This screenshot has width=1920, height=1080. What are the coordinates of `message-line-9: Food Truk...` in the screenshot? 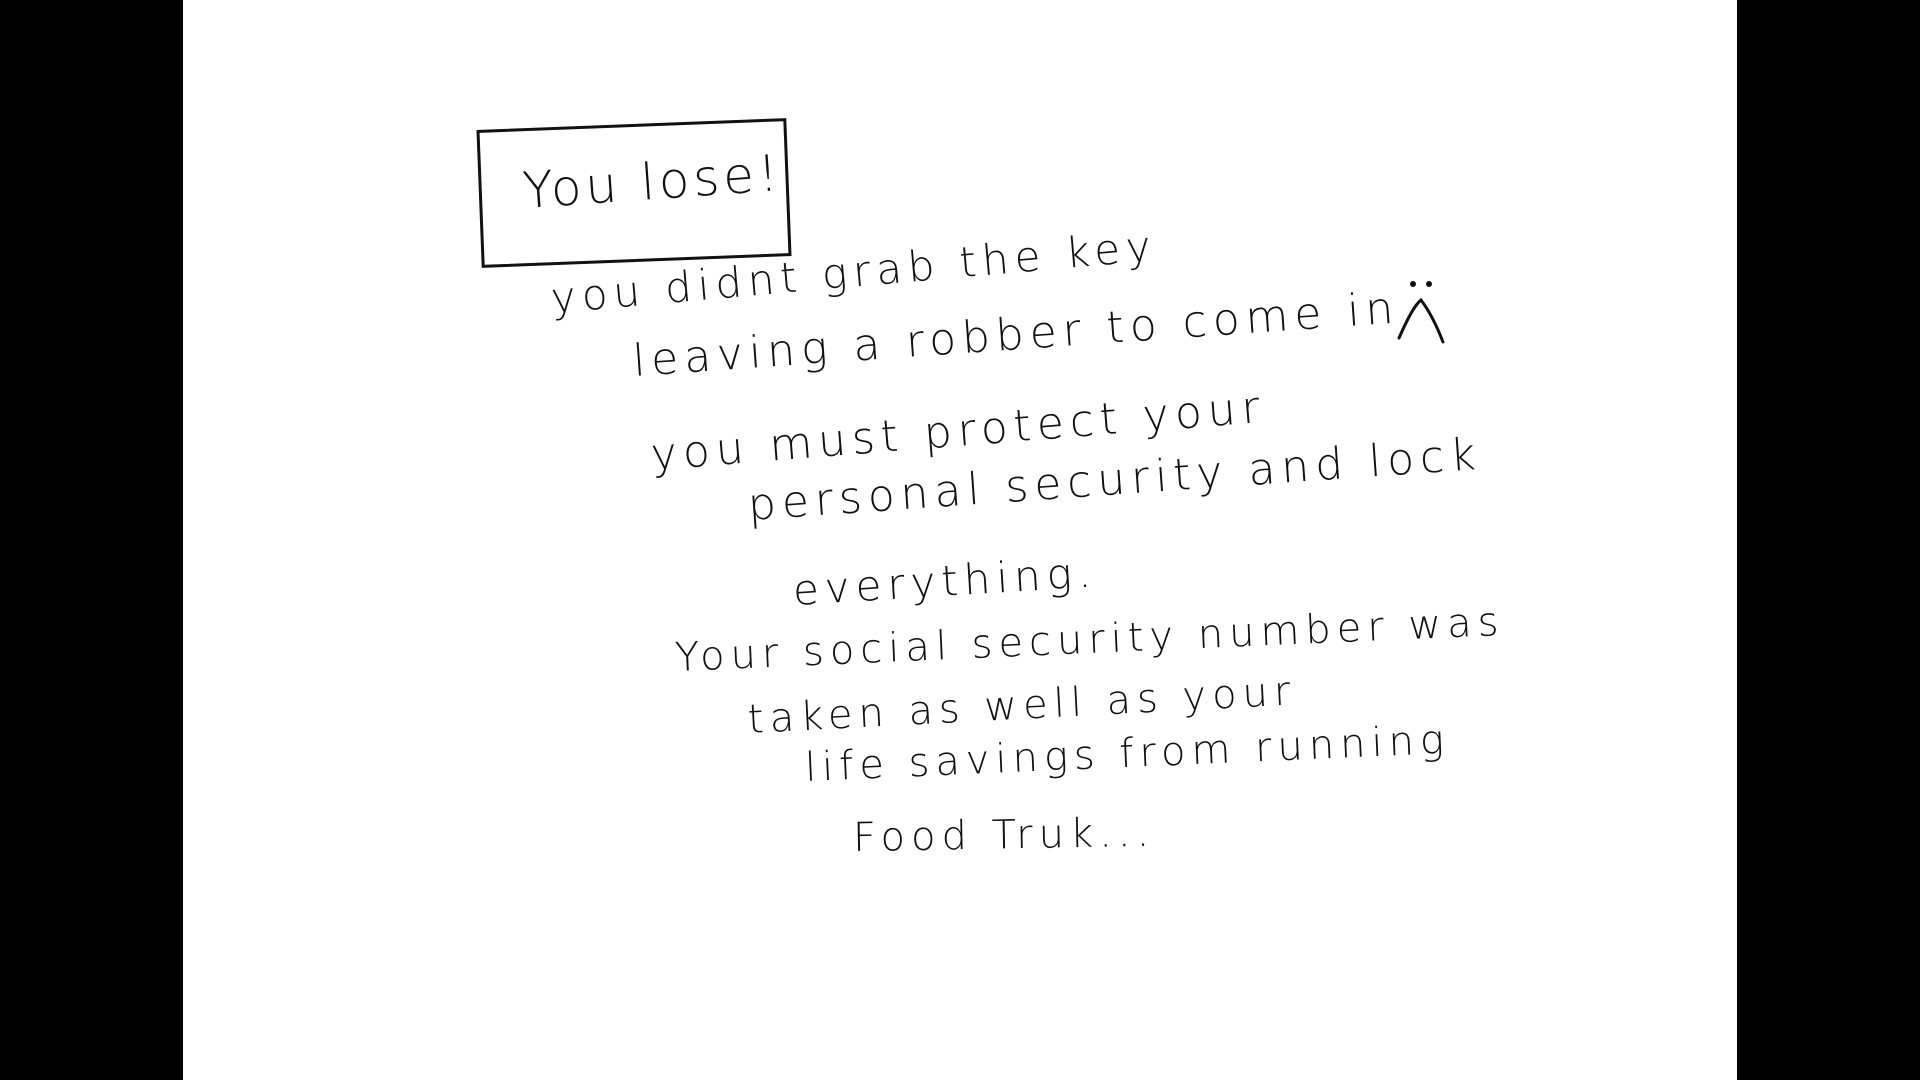 It's located at (1004, 835).